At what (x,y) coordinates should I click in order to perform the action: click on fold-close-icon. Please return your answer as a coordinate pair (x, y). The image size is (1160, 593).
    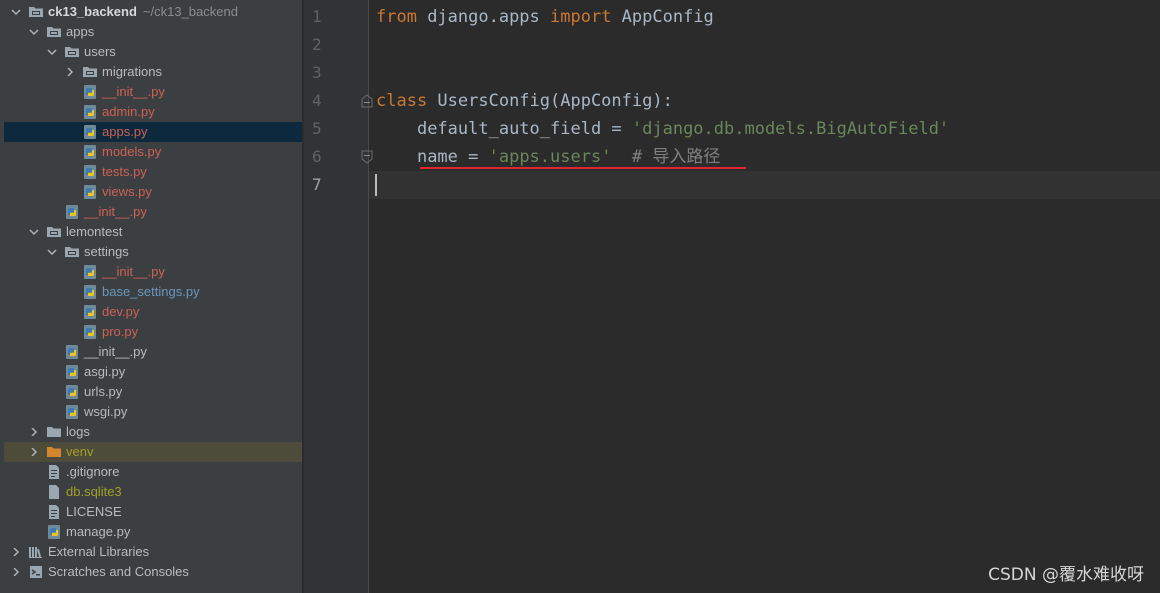
    Looking at the image, I should click on (367, 157).